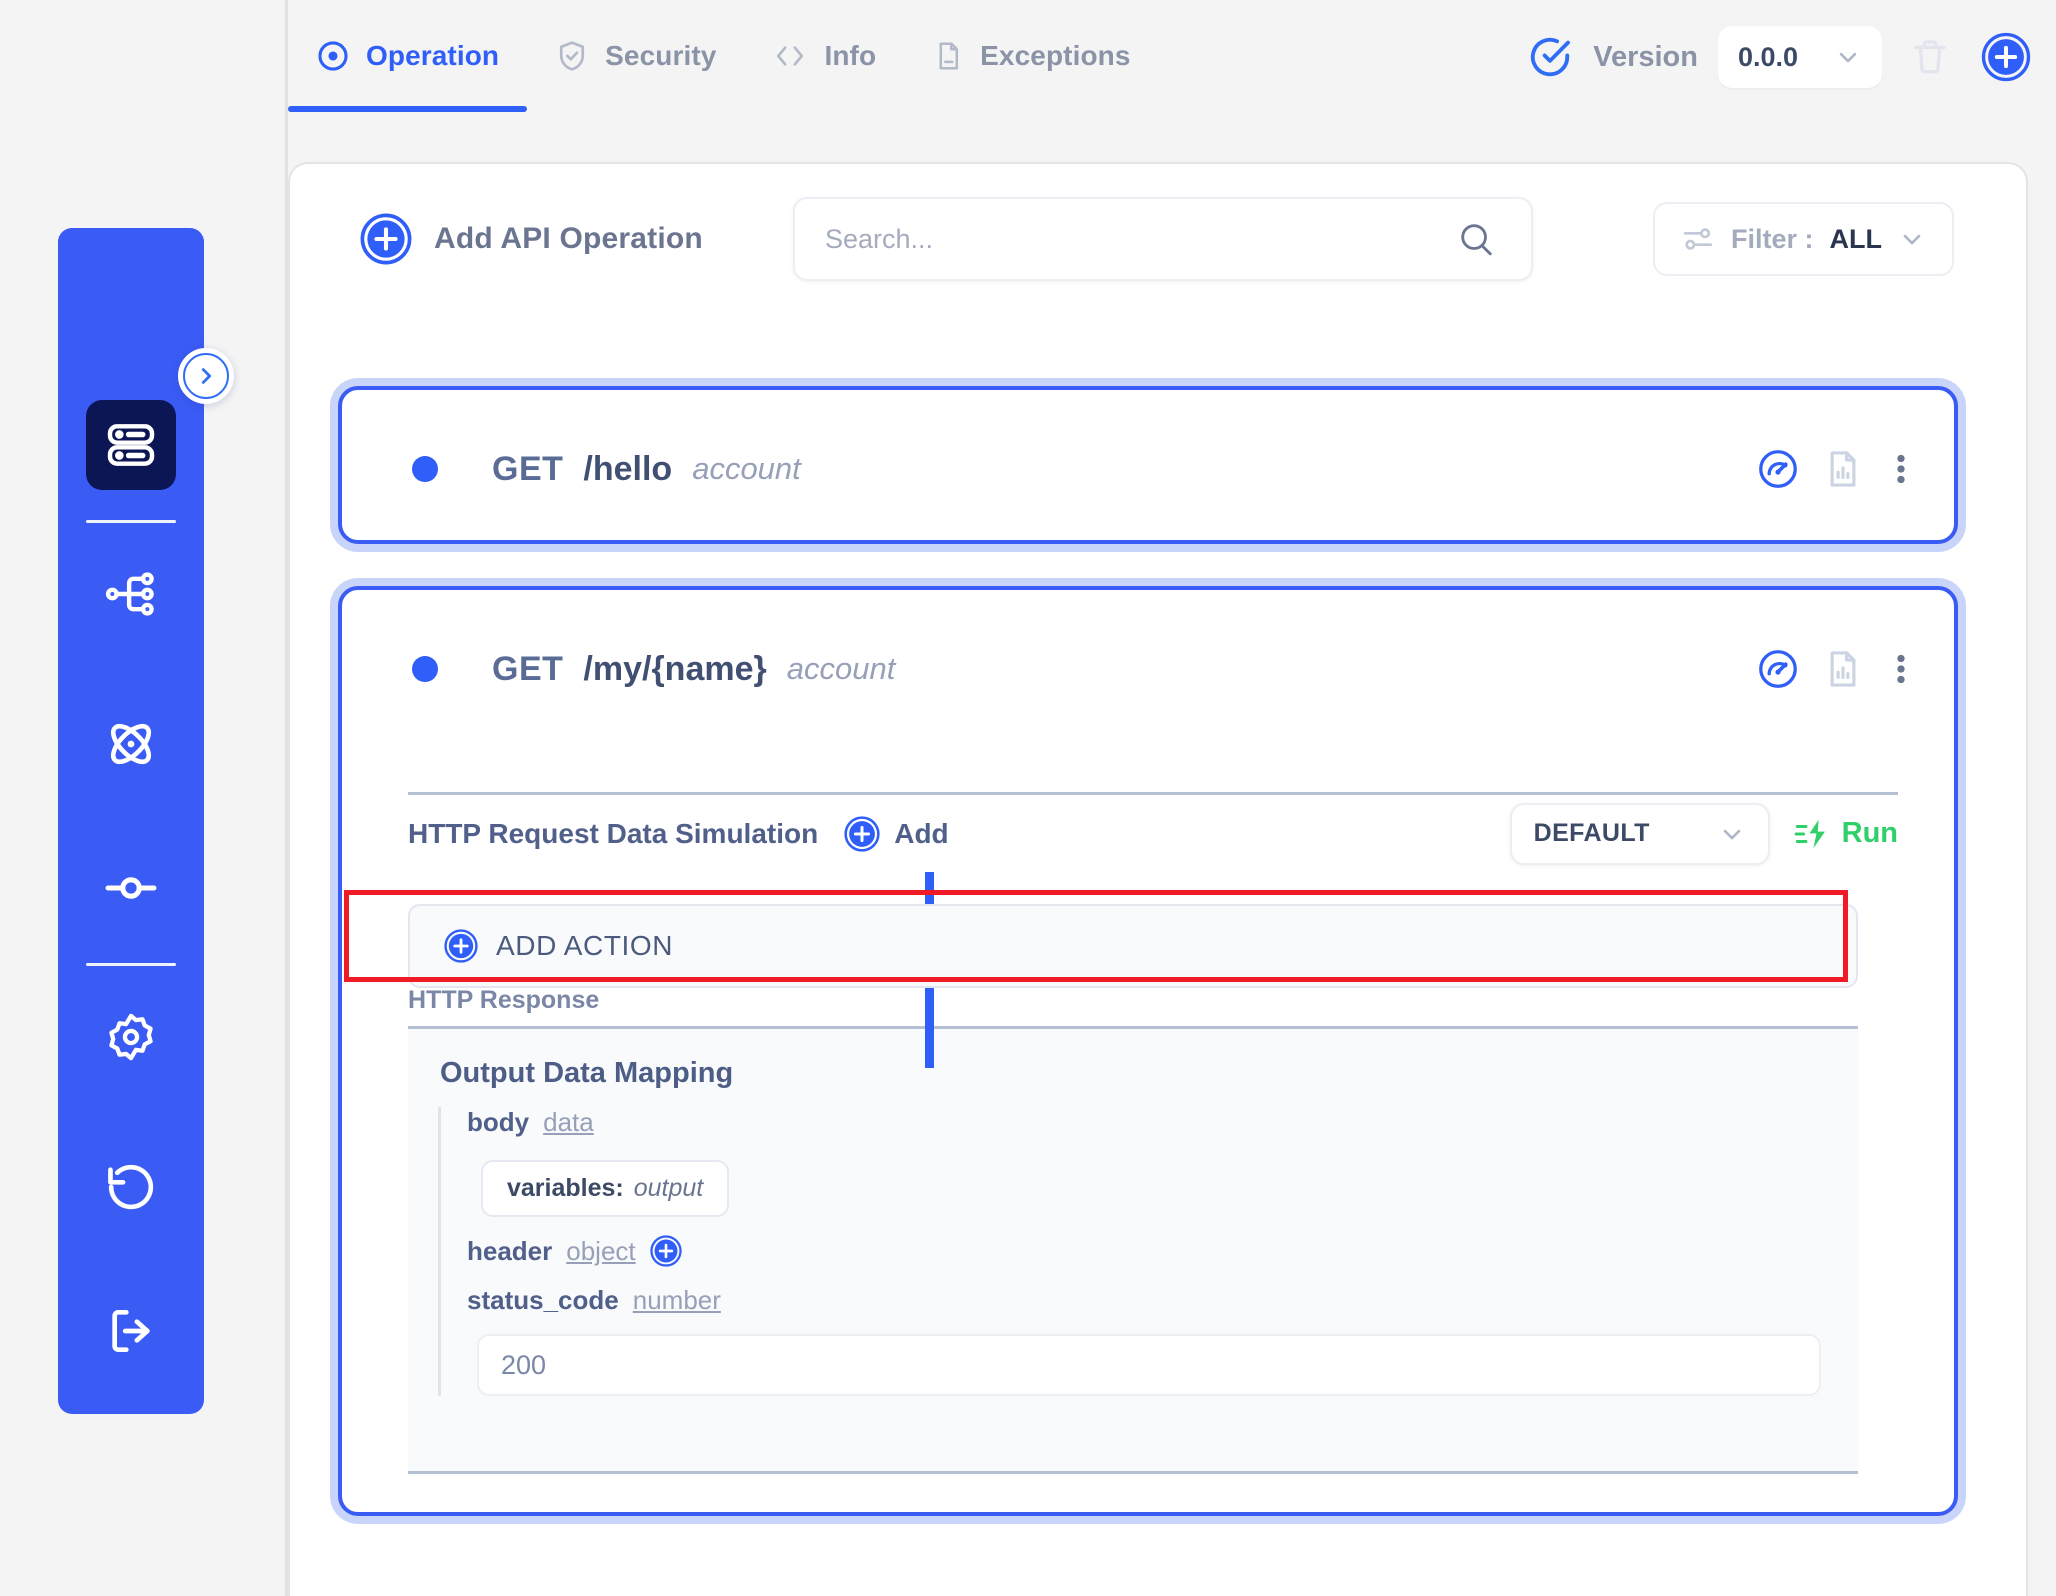 This screenshot has height=1596, width=2056. I want to click on database-icon, so click(131, 445).